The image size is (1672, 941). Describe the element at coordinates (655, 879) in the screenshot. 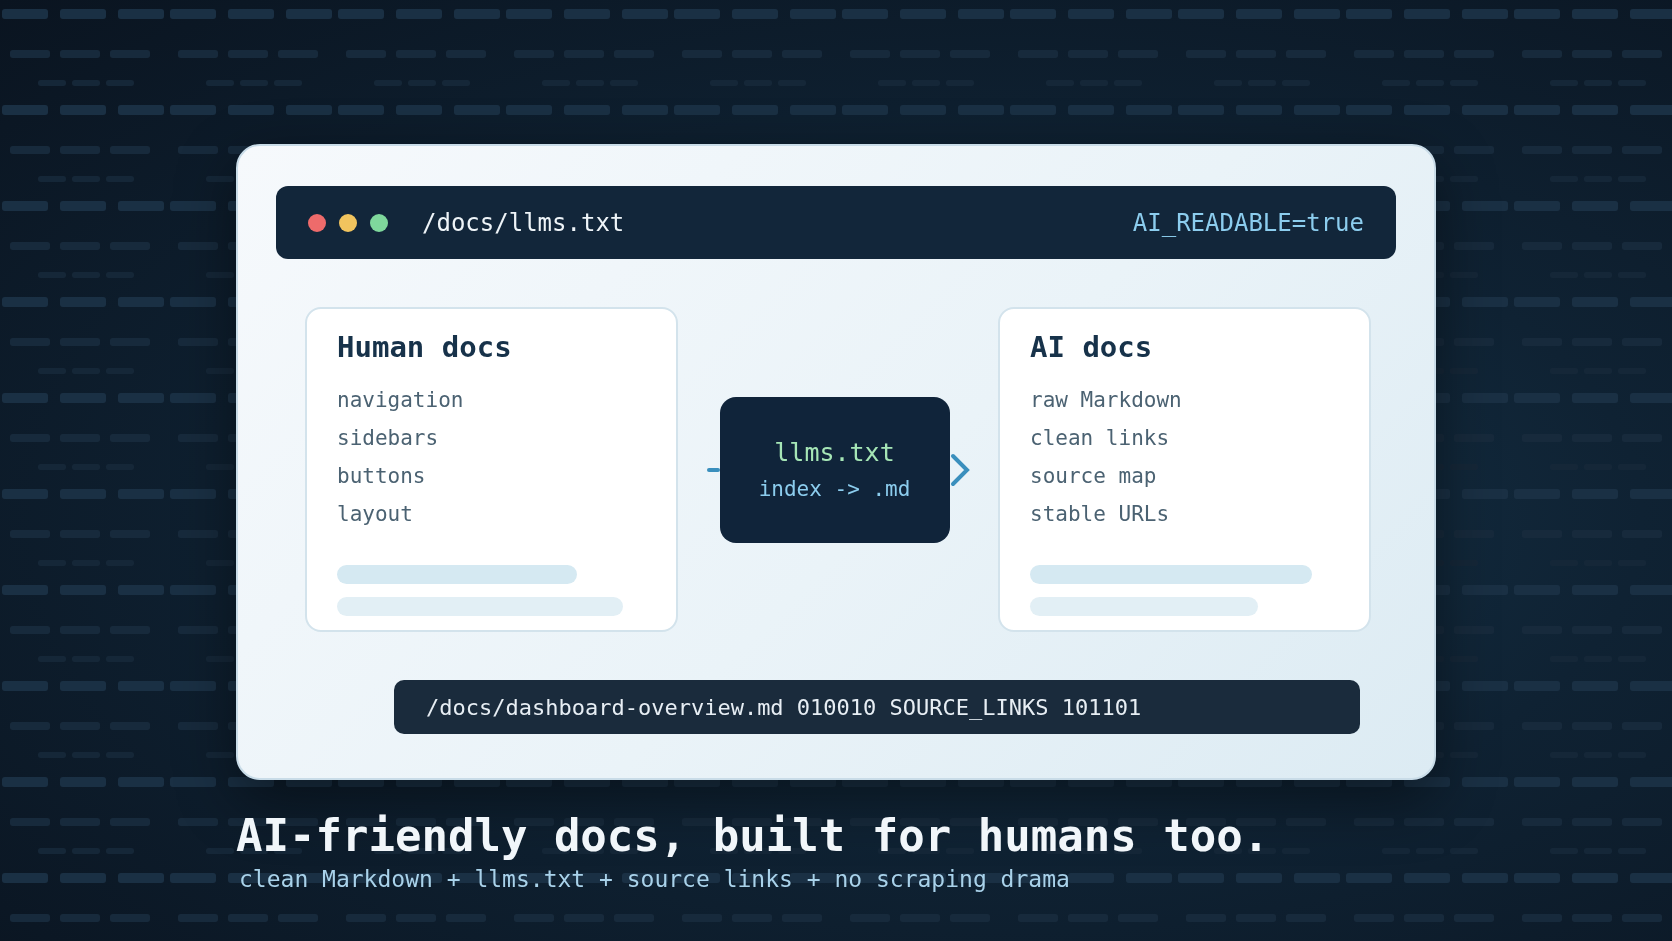

I see `subheadline: clean Markdown + llms.txt + source links + no scraping drama` at that location.